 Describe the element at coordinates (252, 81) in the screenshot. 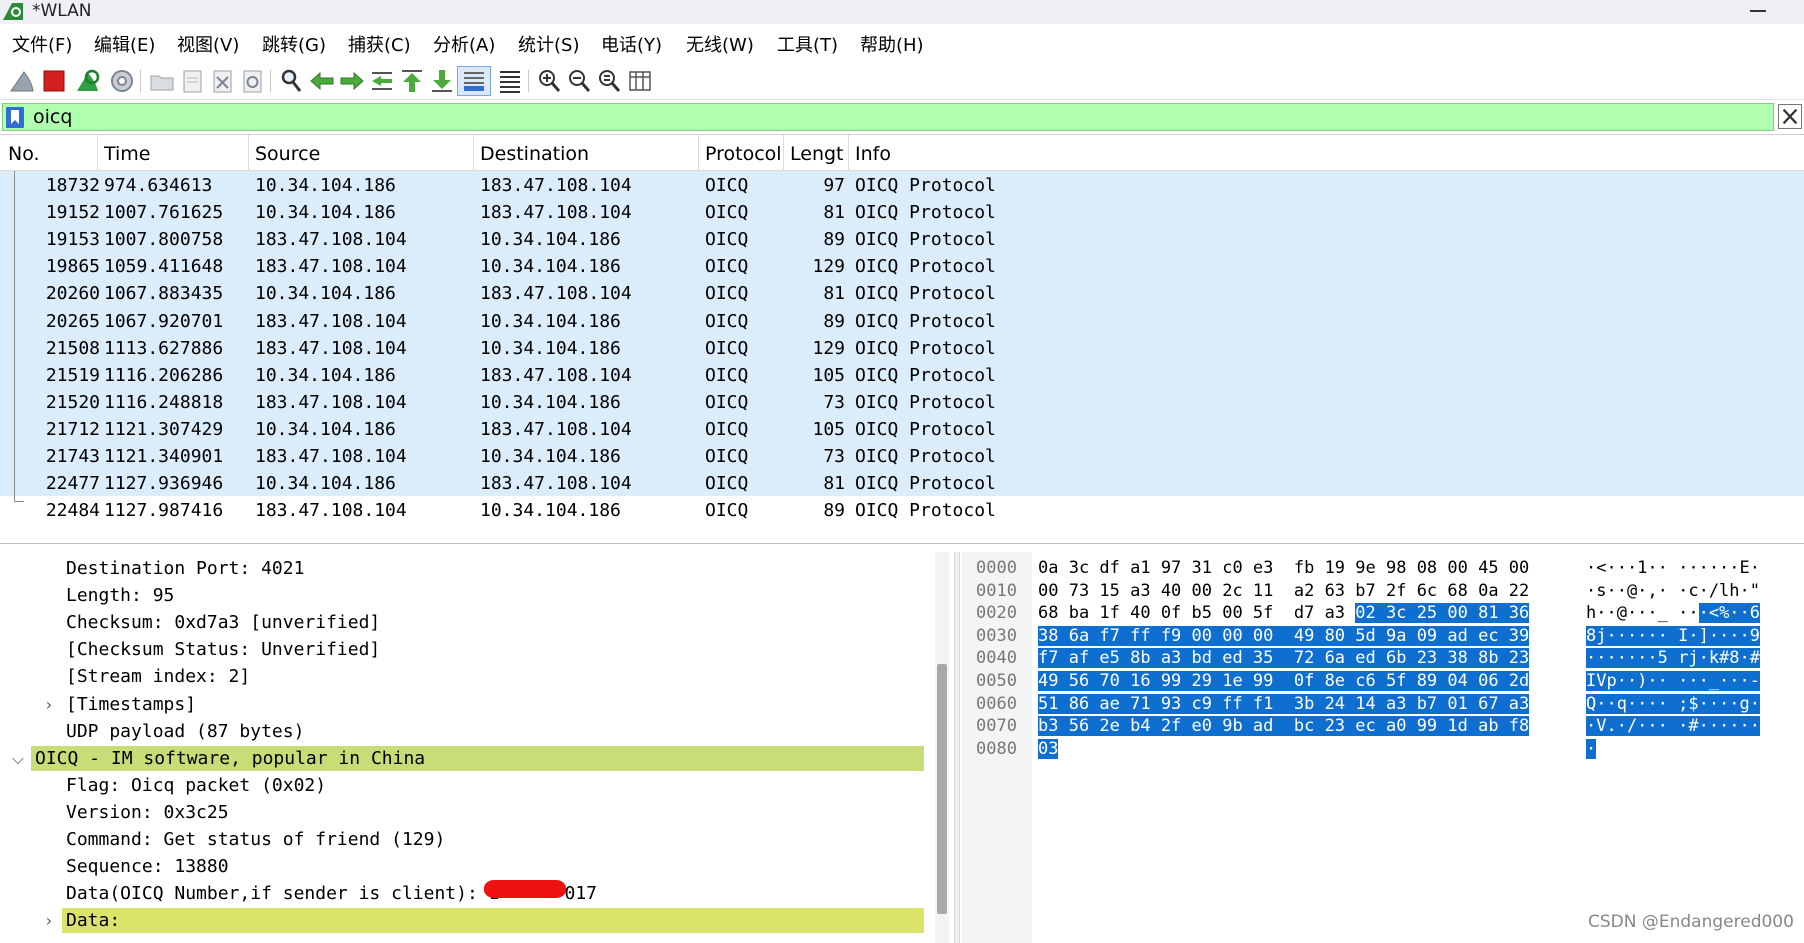

I see `reload-file-icon` at that location.